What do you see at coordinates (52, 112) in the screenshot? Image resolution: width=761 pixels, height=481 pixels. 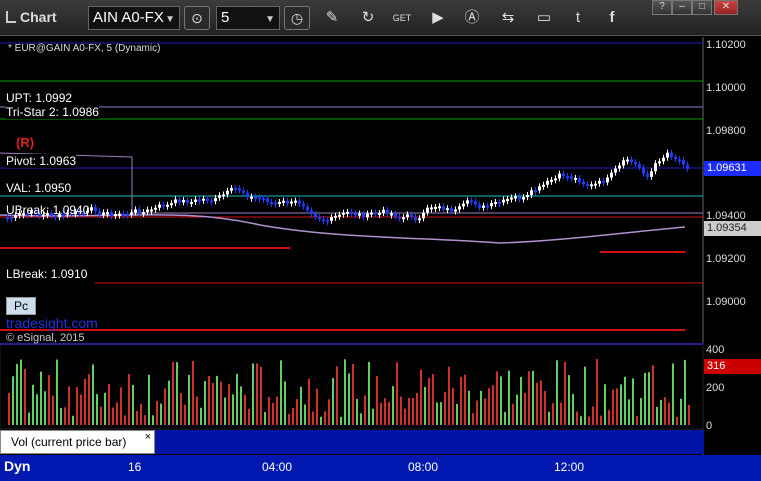 I see `tristar-label: Tri-Star 2: 1.0986` at bounding box center [52, 112].